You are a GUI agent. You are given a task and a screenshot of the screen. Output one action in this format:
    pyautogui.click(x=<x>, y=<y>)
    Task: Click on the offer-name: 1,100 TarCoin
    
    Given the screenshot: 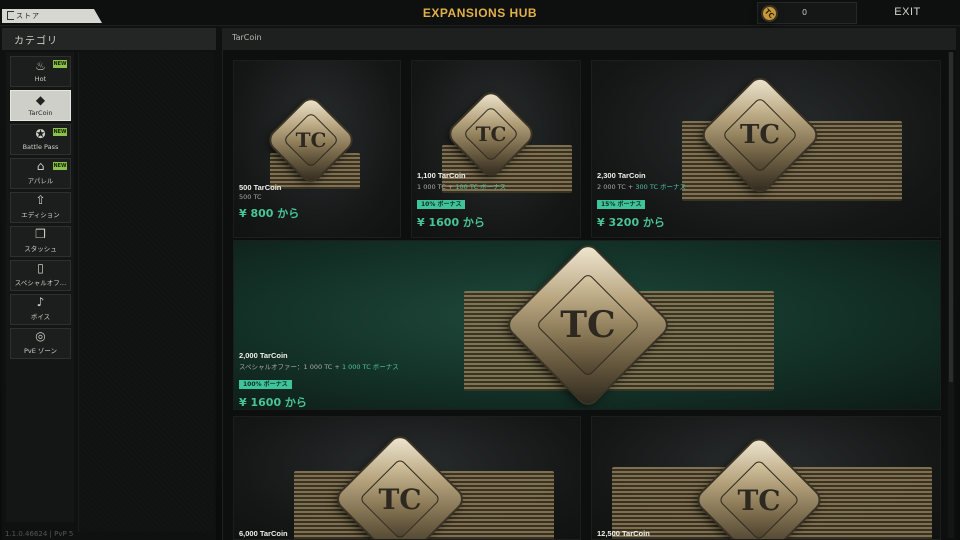 What is the action you would take?
    pyautogui.click(x=441, y=175)
    